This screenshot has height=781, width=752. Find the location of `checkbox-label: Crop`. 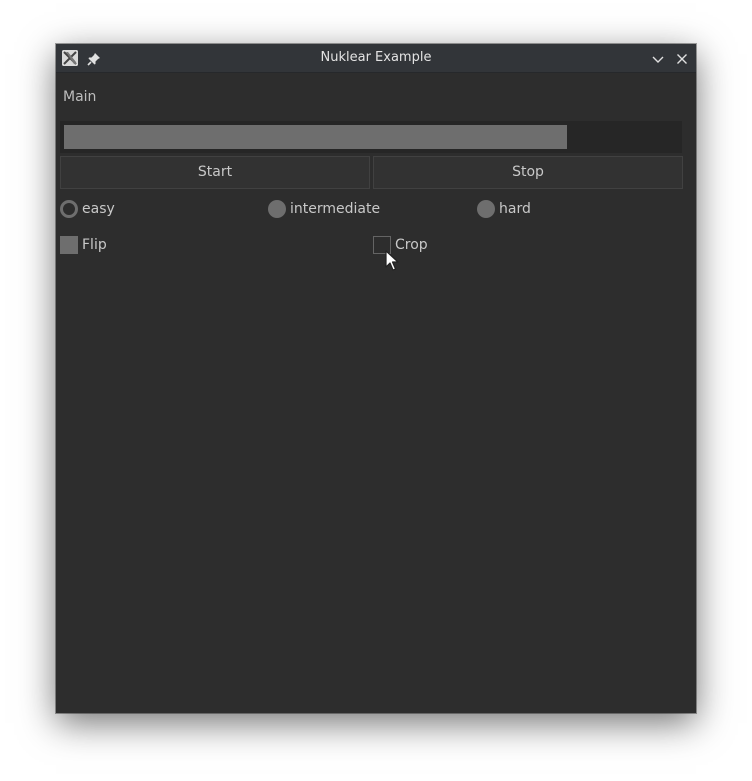

checkbox-label: Crop is located at coordinates (411, 245).